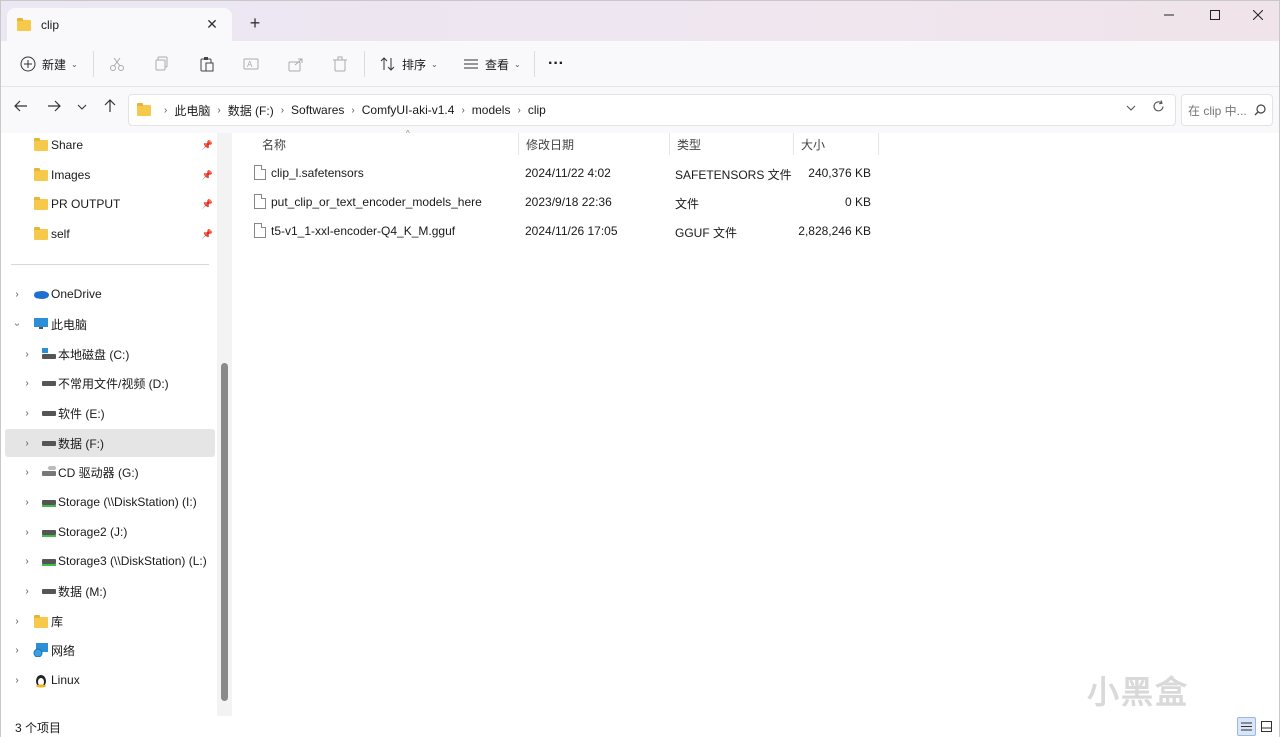  Describe the element at coordinates (110, 383) in the screenshot. I see `nav-item-drive-d: › 不常用文件/视频 (D:)` at that location.